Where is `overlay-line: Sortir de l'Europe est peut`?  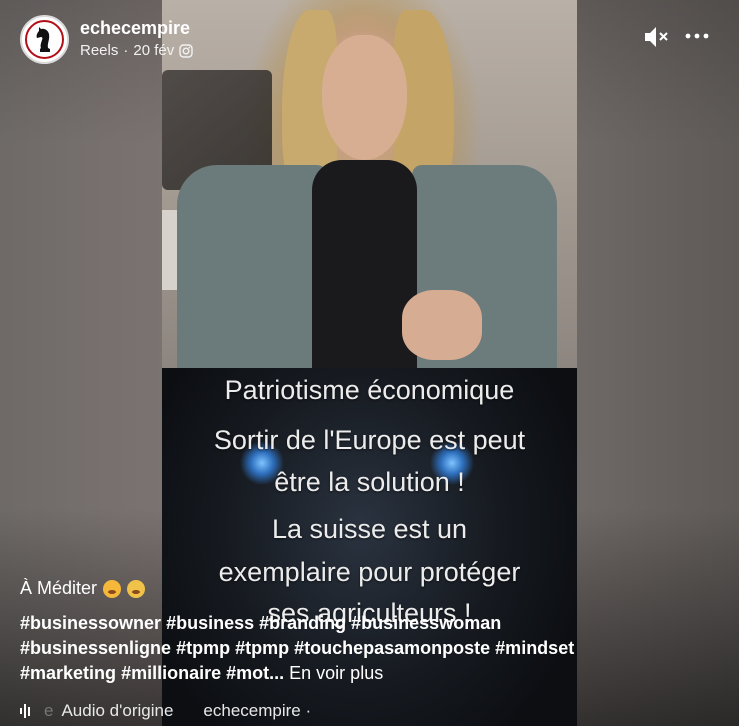
overlay-line: Sortir de l'Europe est peut is located at coordinates (369, 440).